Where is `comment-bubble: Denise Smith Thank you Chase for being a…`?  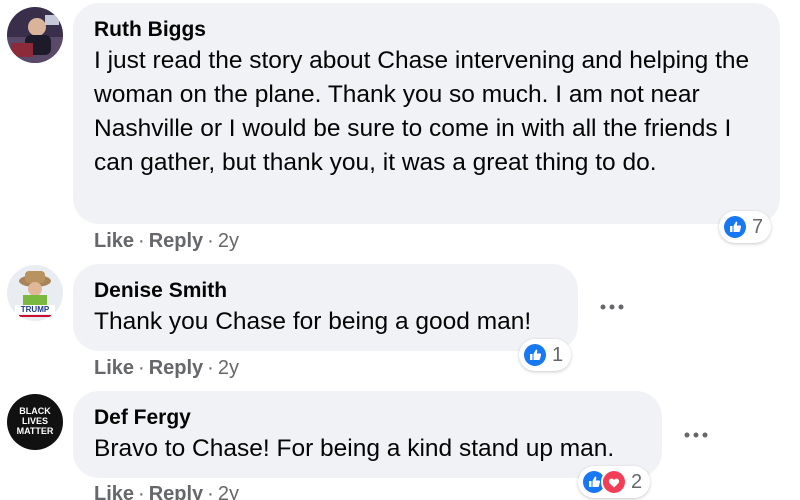
comment-bubble: Denise Smith Thank you Chase for being a… is located at coordinates (325, 307).